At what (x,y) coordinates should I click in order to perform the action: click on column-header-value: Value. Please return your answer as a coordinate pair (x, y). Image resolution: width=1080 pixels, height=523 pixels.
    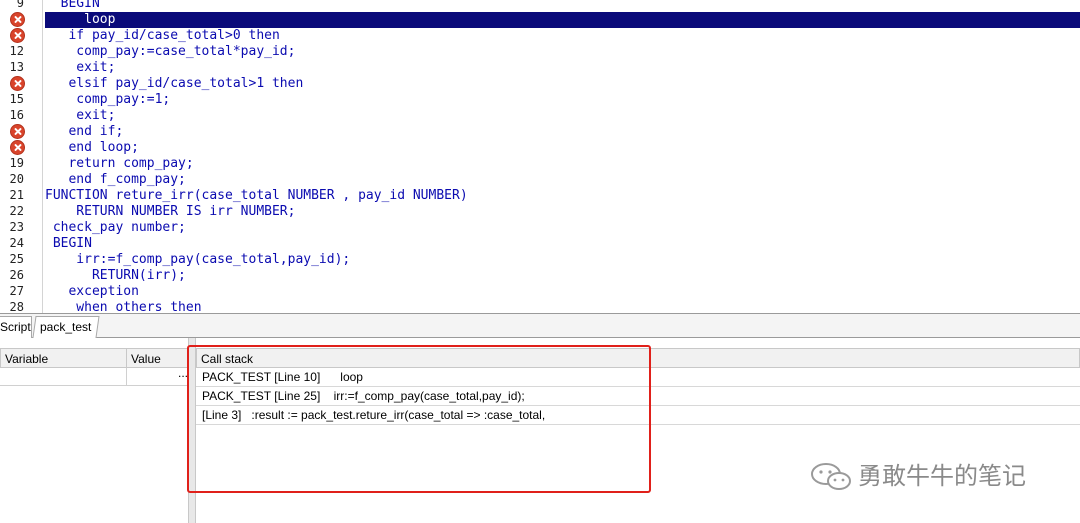
    Looking at the image, I should click on (157, 358).